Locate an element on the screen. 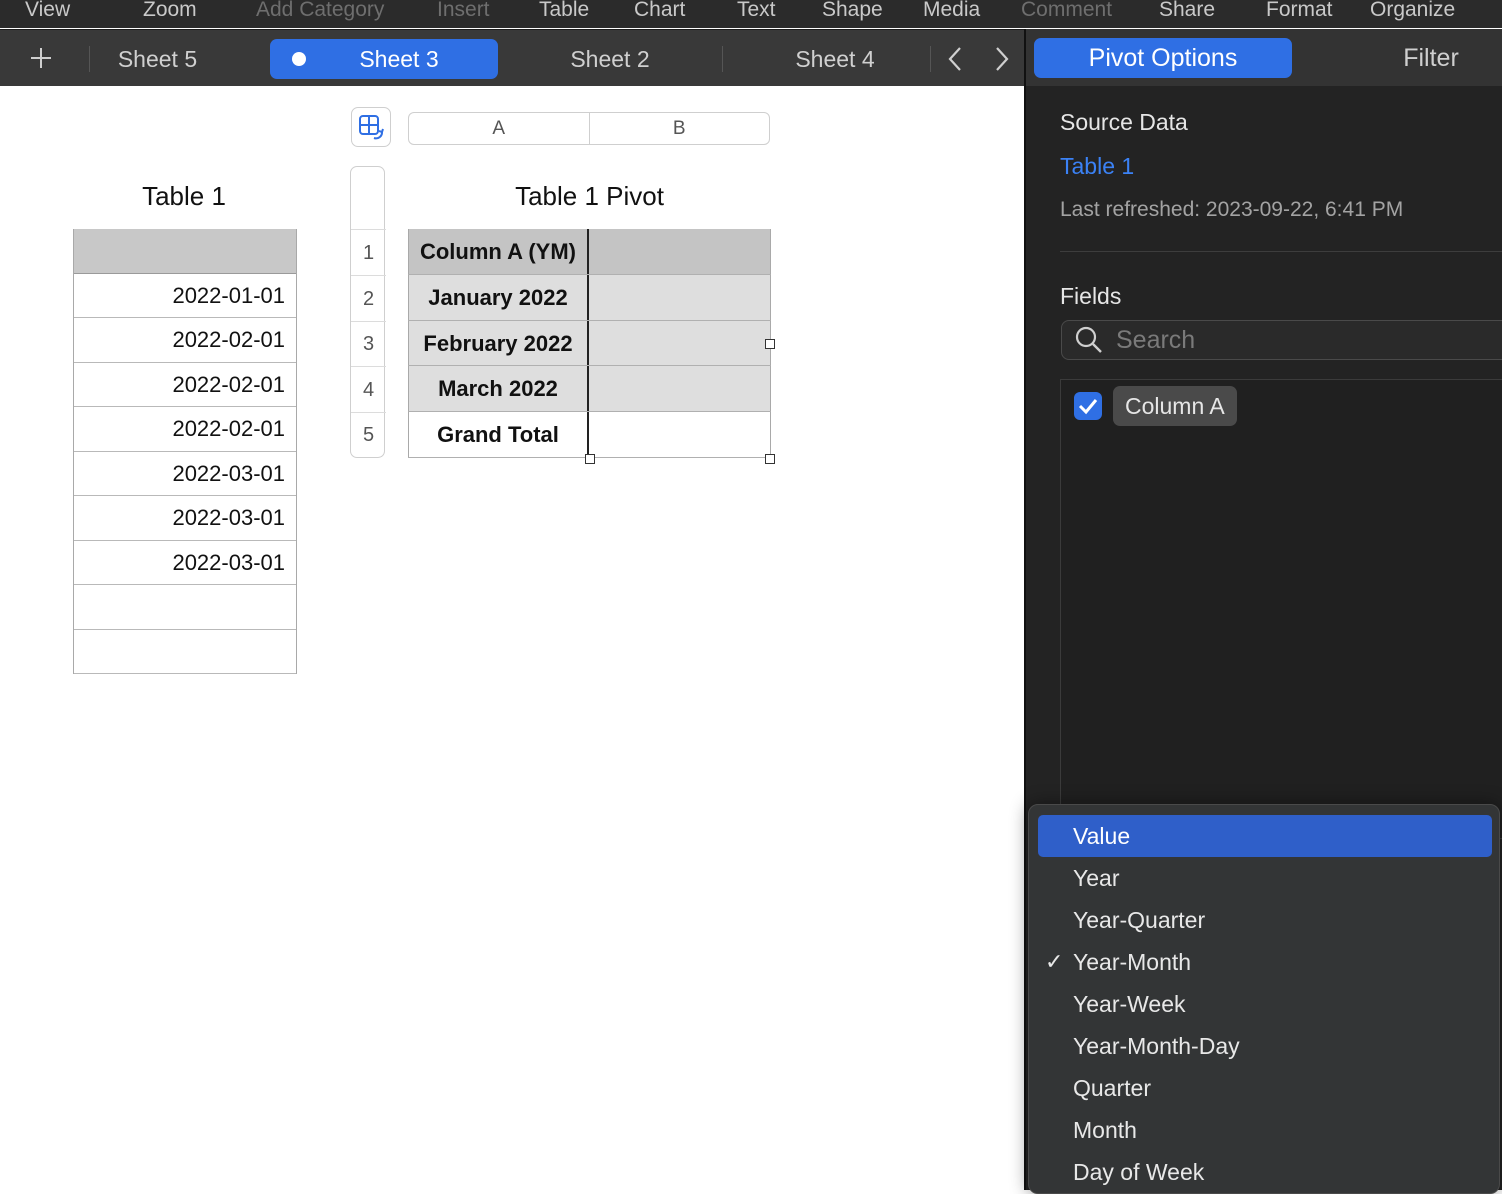  pivot-row: February 2022 is located at coordinates (589, 343).